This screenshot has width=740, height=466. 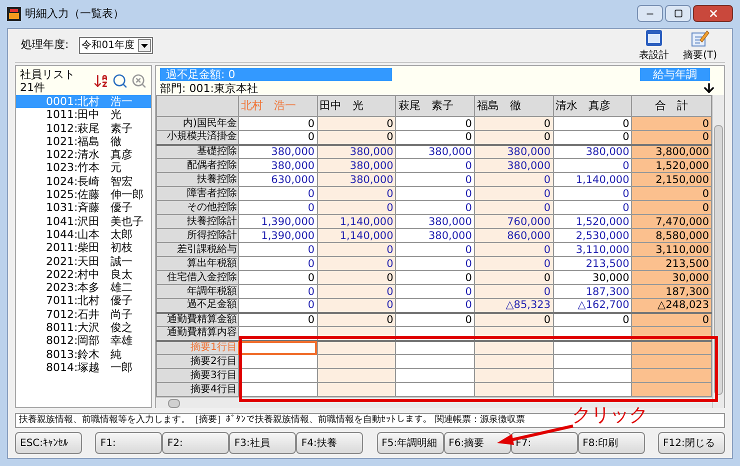 What do you see at coordinates (514, 106) in the screenshot?
I see `column-header: 福島 徹` at bounding box center [514, 106].